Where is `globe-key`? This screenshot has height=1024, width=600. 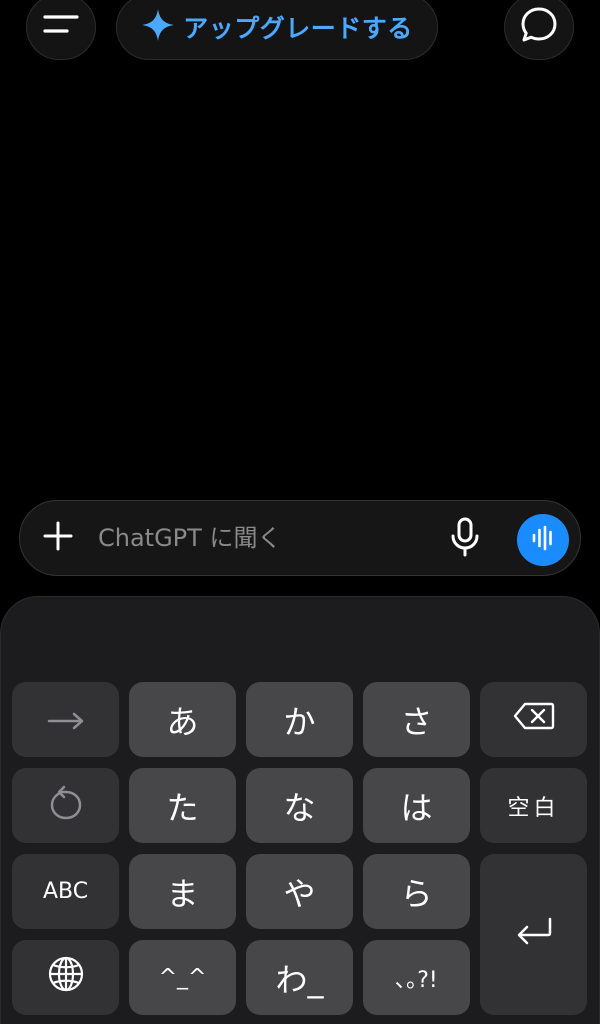 globe-key is located at coordinates (65, 977).